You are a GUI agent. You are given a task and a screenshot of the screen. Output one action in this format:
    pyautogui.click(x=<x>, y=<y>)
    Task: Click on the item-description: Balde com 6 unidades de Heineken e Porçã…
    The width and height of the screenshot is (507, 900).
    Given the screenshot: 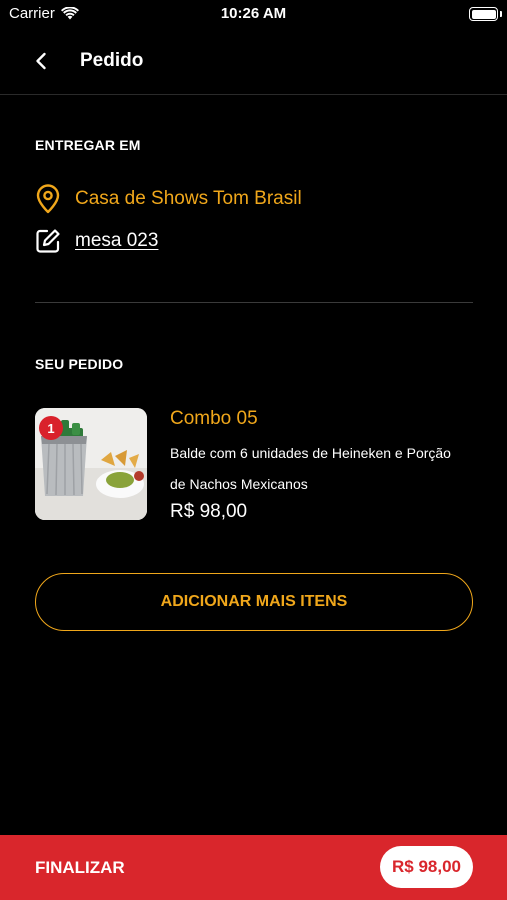 What is the action you would take?
    pyautogui.click(x=310, y=468)
    